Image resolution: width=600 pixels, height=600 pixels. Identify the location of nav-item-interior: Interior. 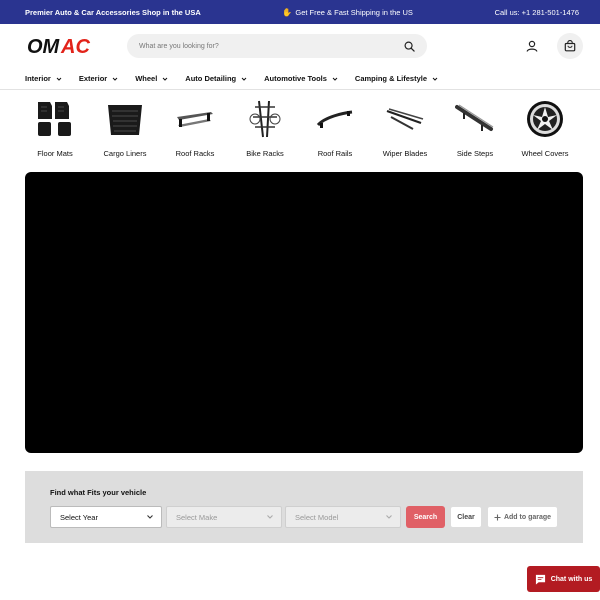
(43, 78).